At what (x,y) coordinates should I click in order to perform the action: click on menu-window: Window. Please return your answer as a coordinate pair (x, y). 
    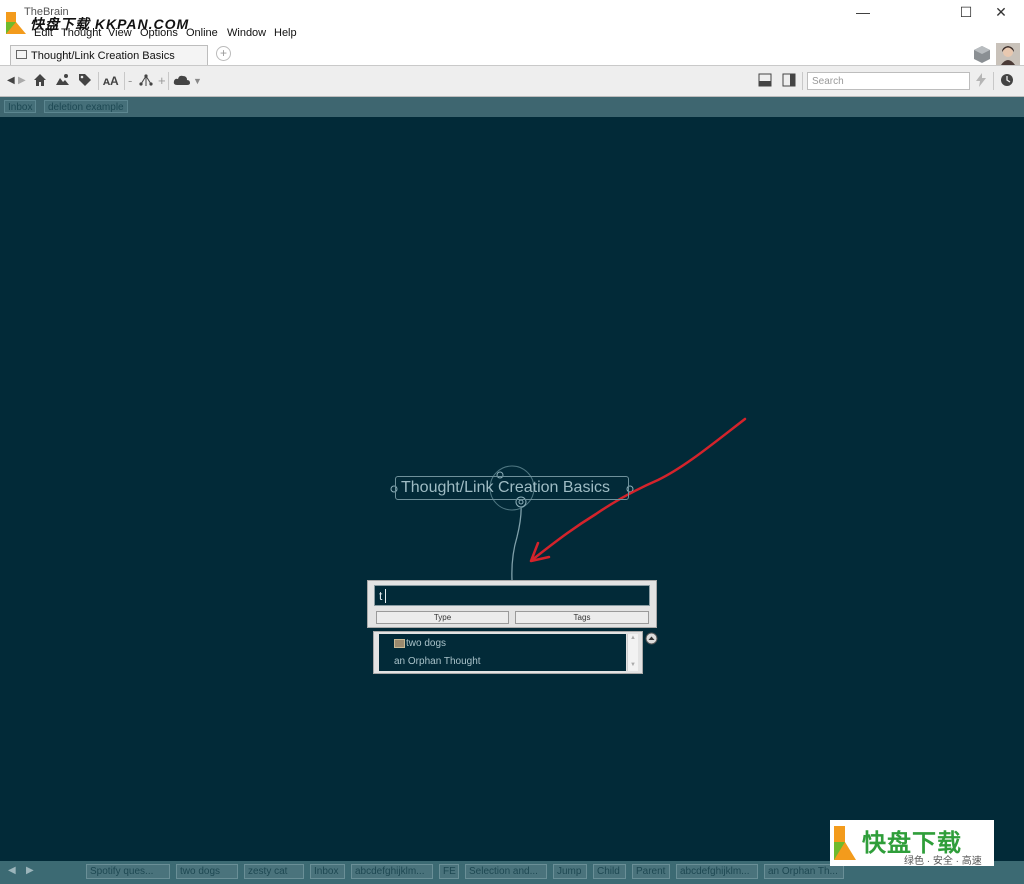
    Looking at the image, I should click on (246, 33).